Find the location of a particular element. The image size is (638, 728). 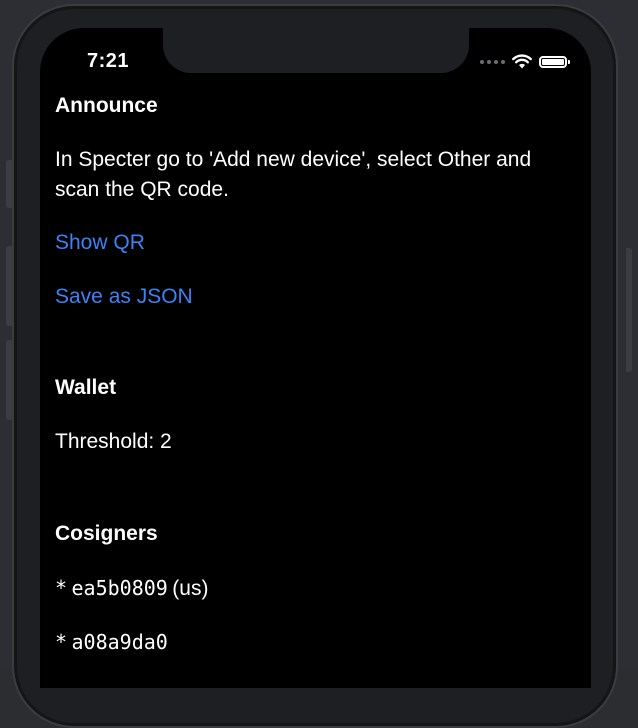

threshold-label: Threshold: 2 is located at coordinates (113, 441).